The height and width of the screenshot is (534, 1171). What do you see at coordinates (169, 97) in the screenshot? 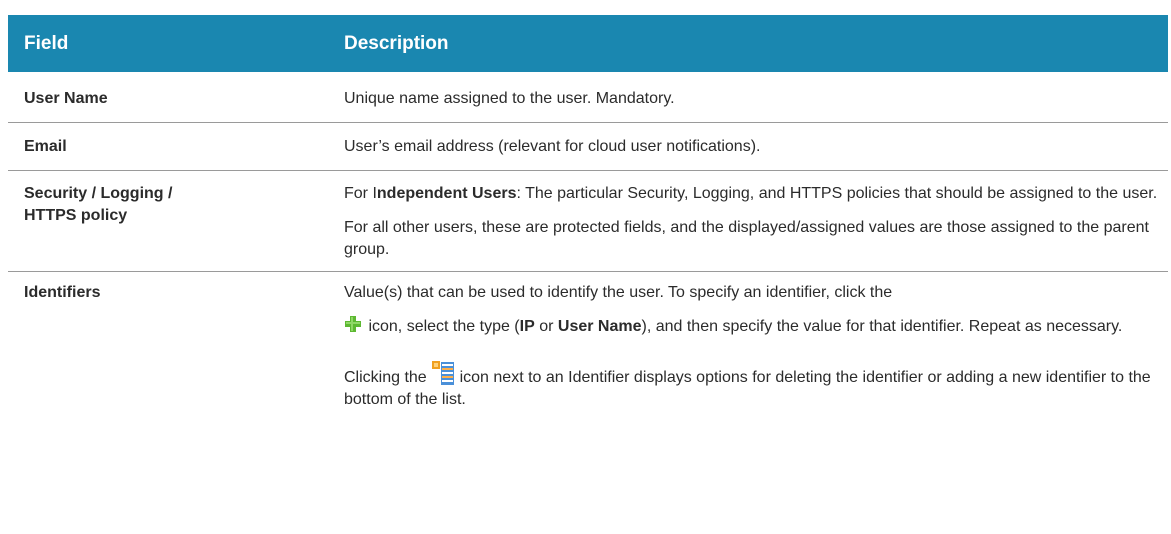
I see `field-user-name: User Name` at bounding box center [169, 97].